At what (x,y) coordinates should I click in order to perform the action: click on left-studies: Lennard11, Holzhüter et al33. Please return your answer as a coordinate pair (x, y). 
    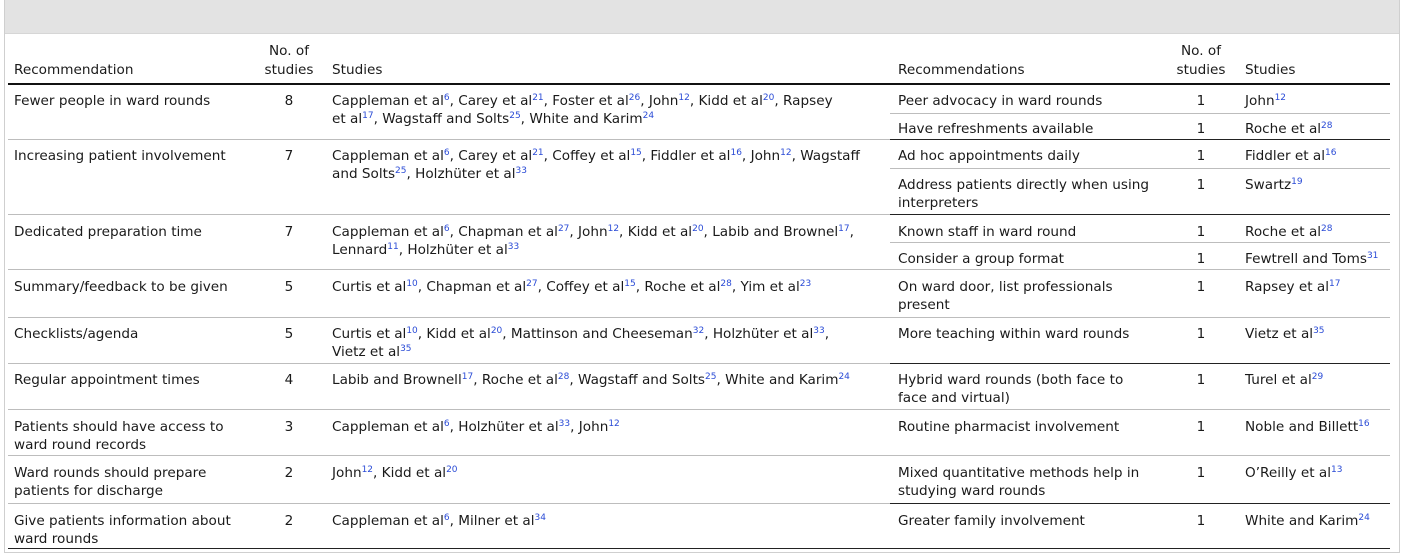
    Looking at the image, I should click on (426, 250).